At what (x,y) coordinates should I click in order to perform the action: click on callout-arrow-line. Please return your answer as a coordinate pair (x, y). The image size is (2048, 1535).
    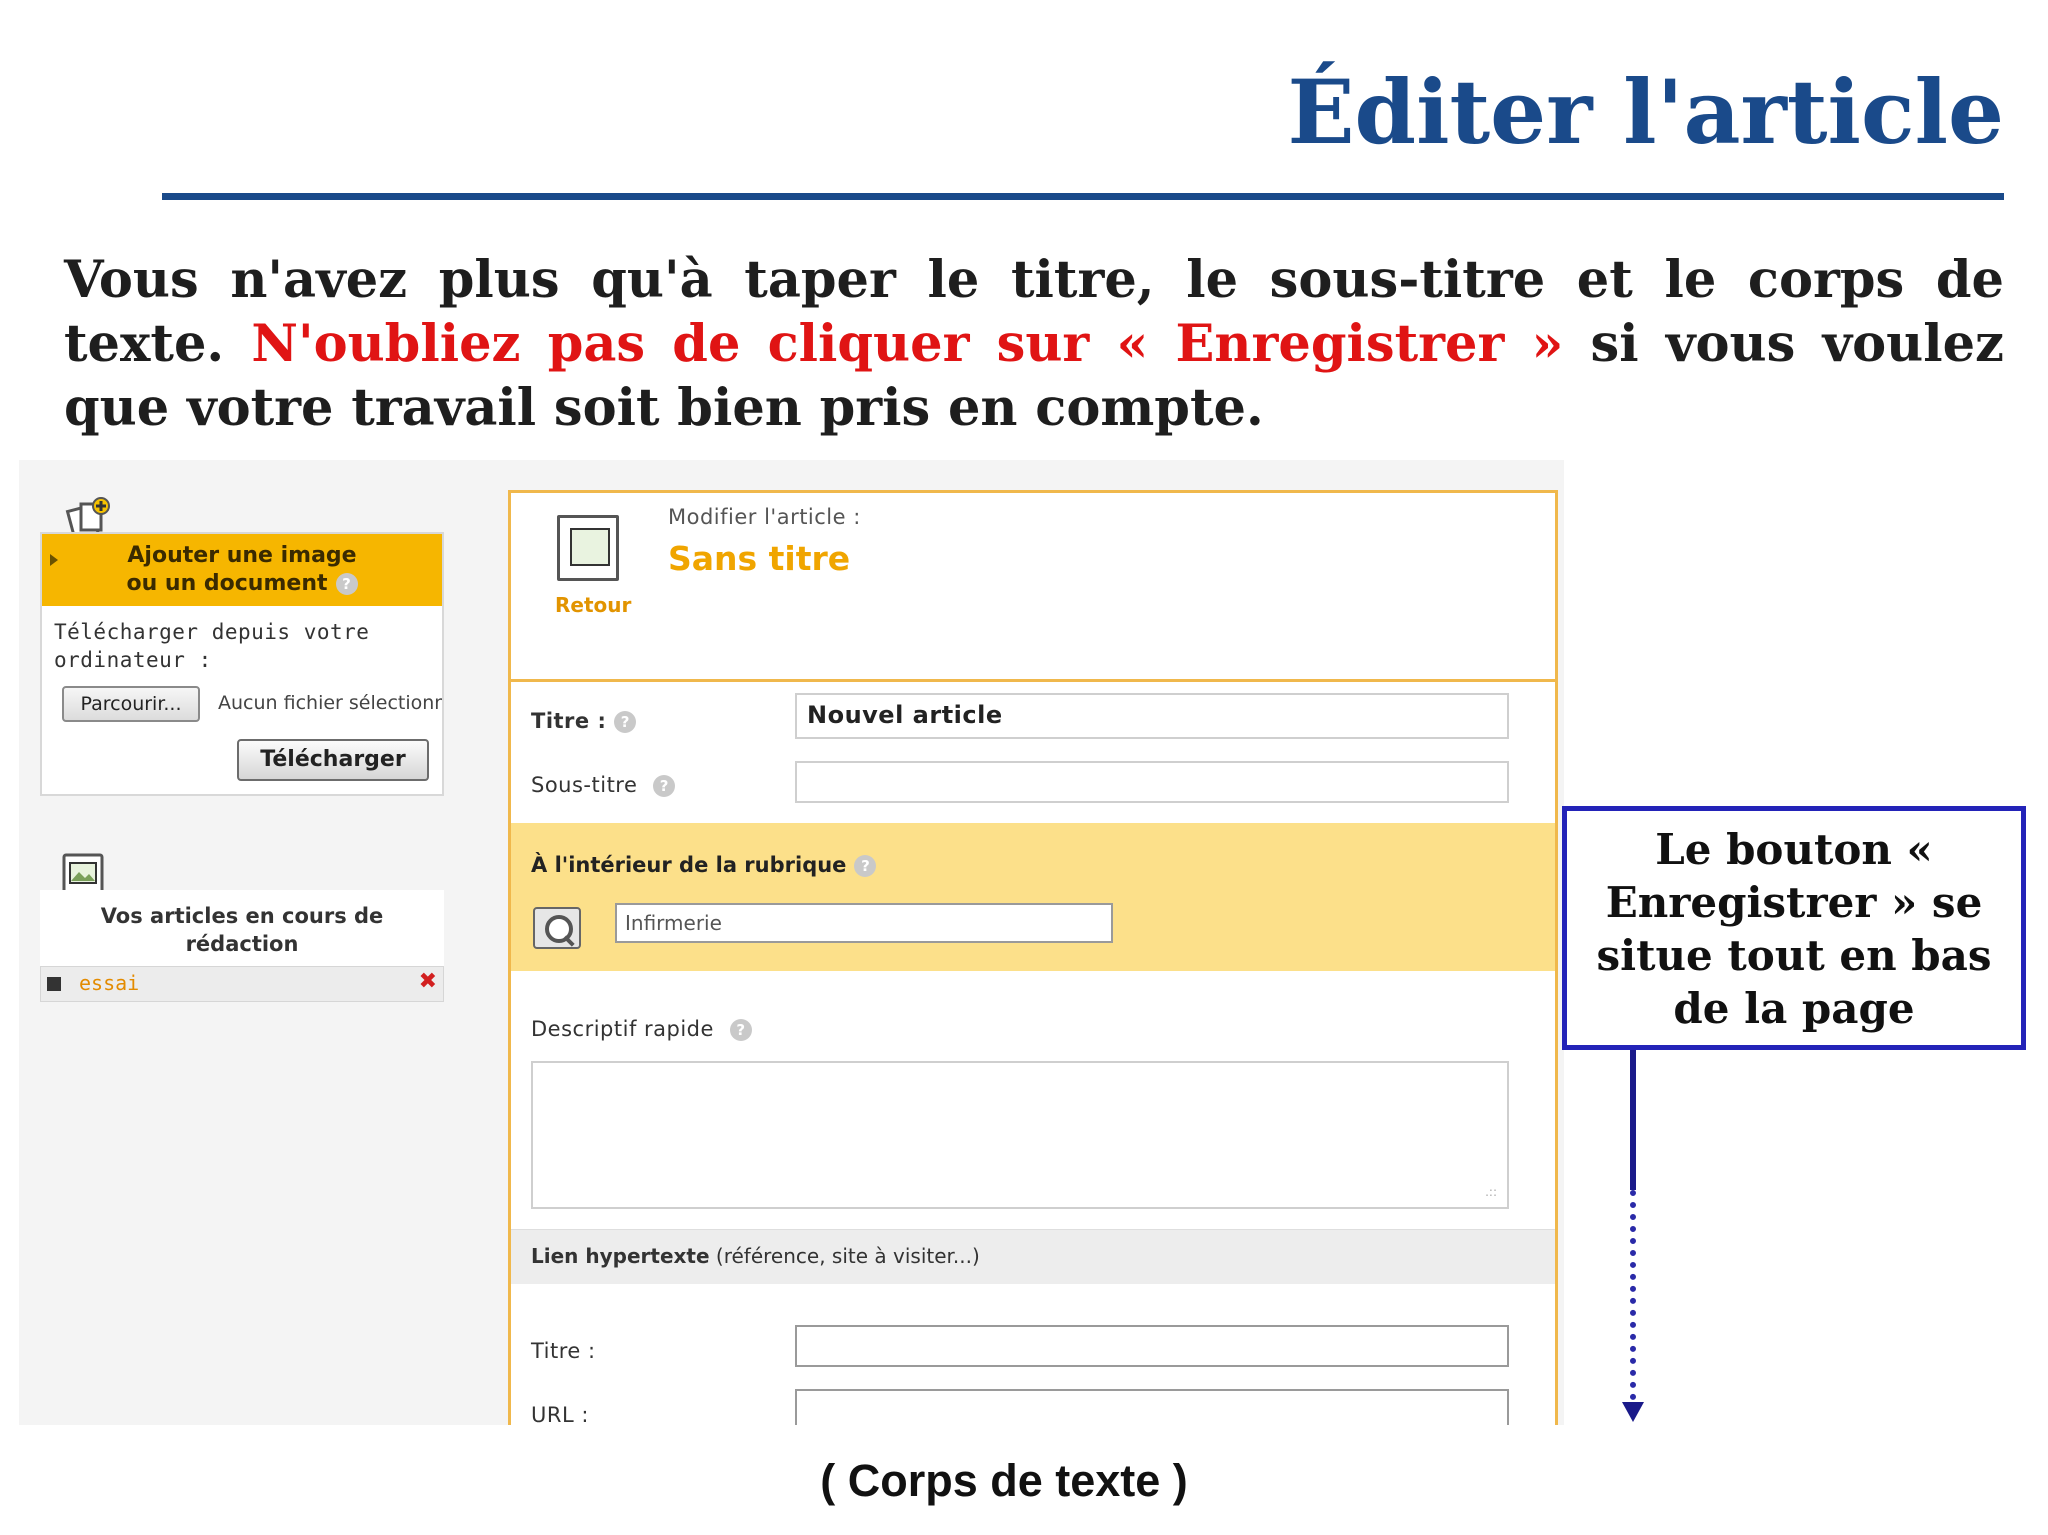
    Looking at the image, I should click on (1633, 1120).